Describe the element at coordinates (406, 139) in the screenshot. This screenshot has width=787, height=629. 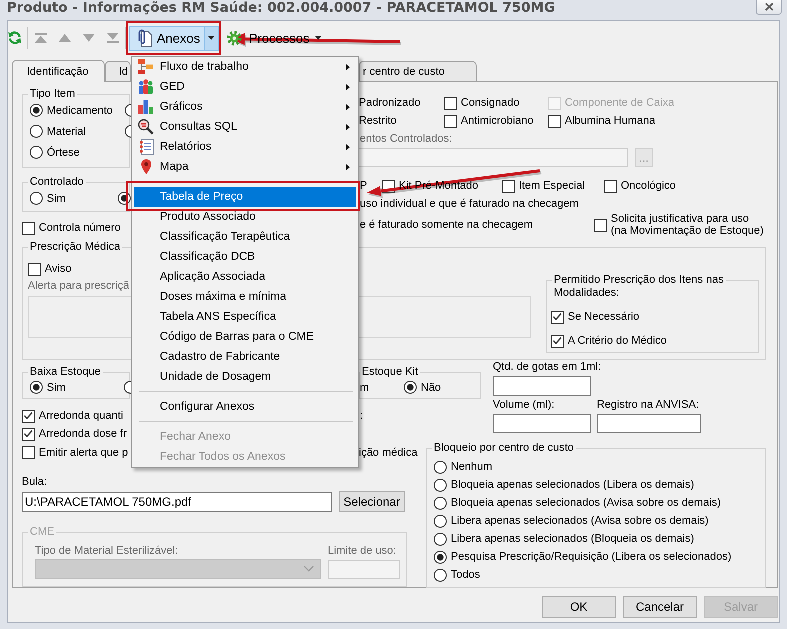
I see `field-label: entos Controlados:` at that location.